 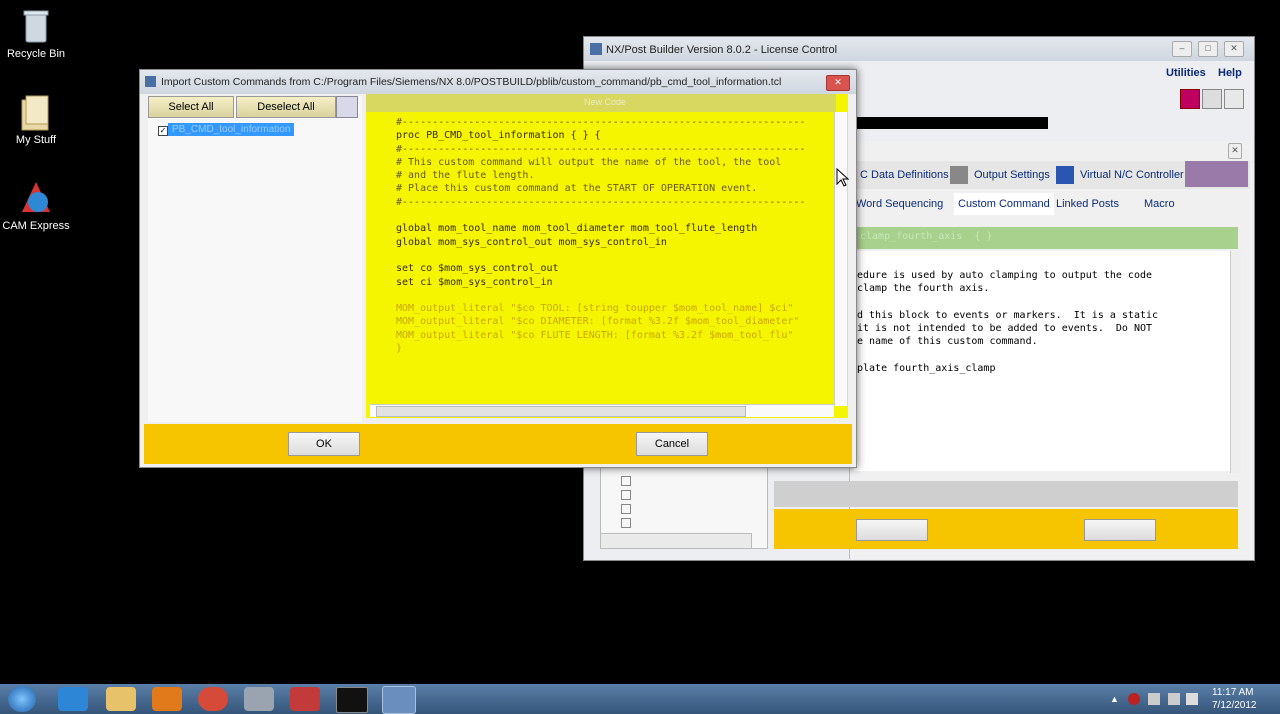 I want to click on ok-button: OK, so click(x=324, y=444).